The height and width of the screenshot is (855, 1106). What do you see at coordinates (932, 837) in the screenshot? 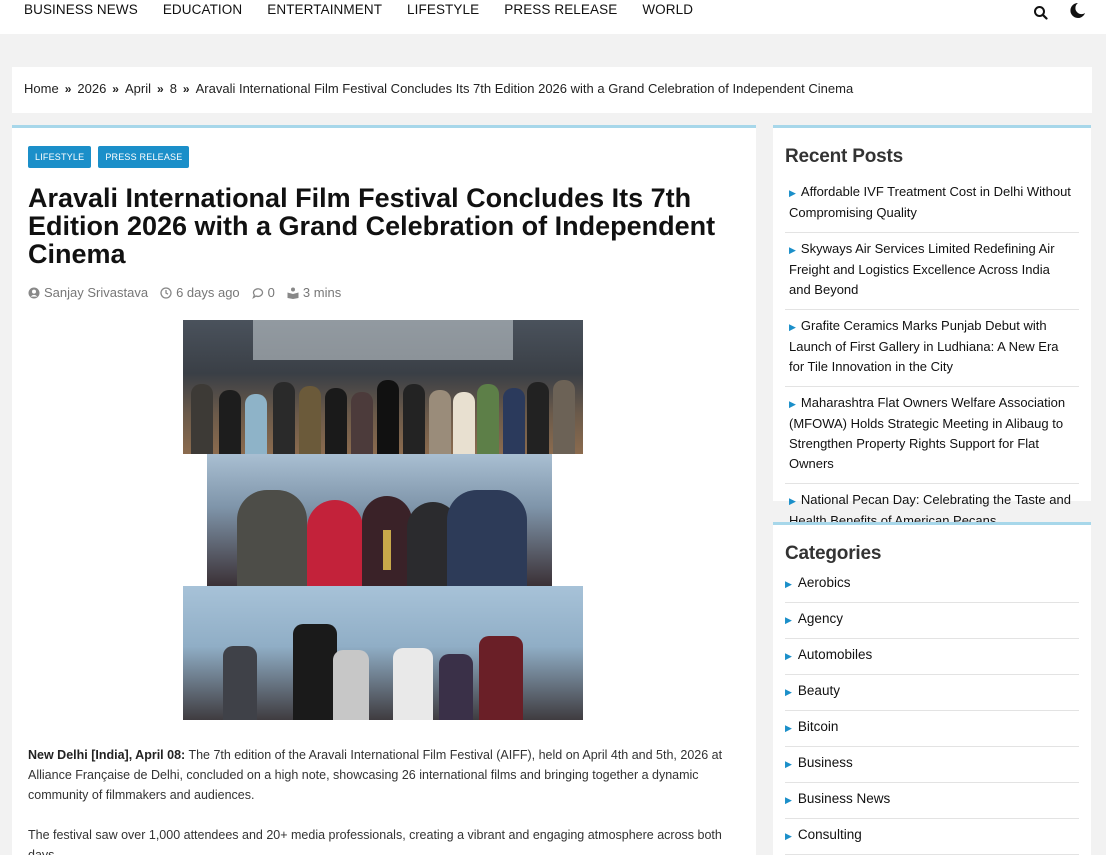
I see `category-item: ▶ Consulting` at bounding box center [932, 837].